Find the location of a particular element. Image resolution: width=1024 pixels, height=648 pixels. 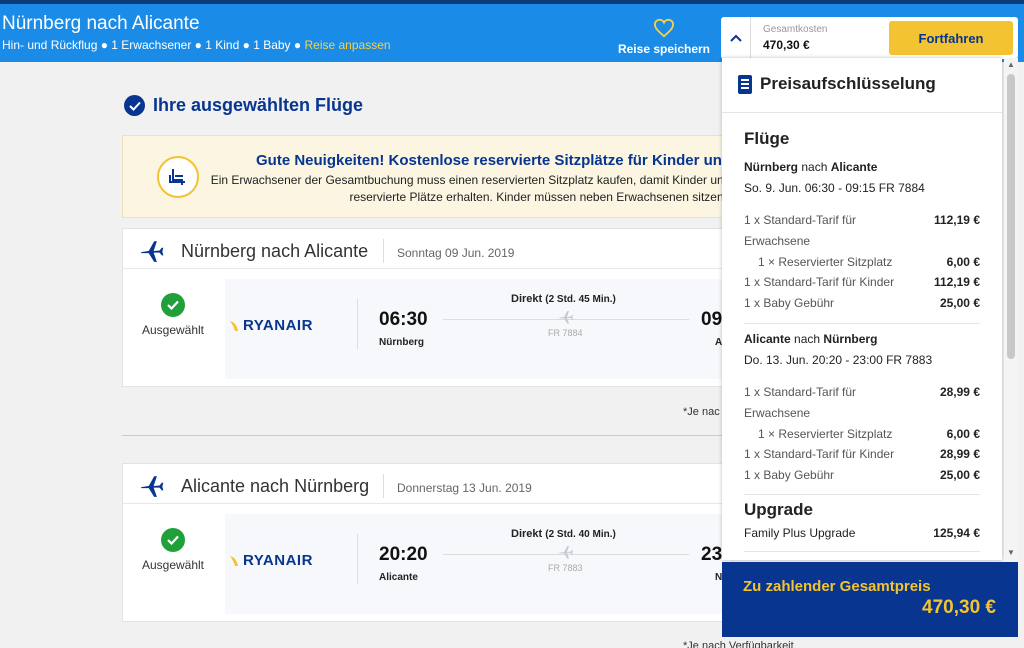

arrival-time: 23 is located at coordinates (712, 554).